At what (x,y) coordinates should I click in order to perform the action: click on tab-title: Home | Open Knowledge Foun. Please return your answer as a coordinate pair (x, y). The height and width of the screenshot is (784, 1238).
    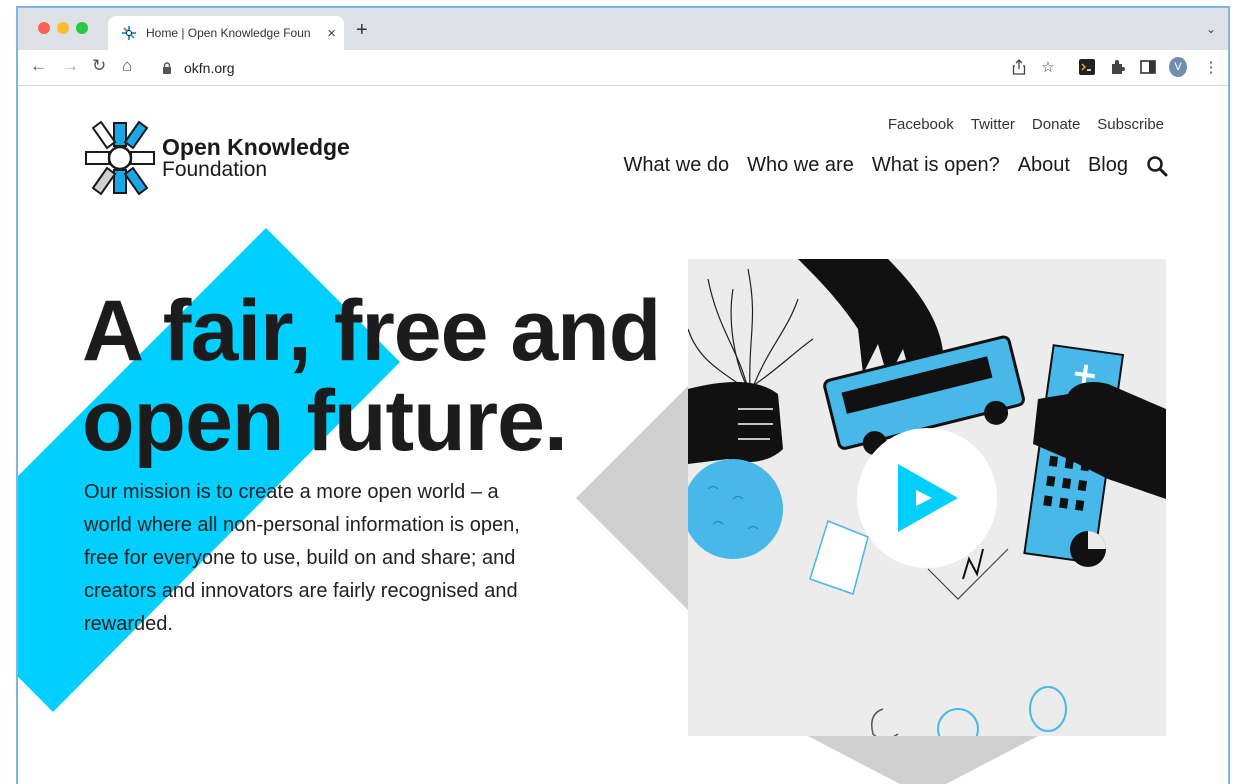
    Looking at the image, I should click on (228, 33).